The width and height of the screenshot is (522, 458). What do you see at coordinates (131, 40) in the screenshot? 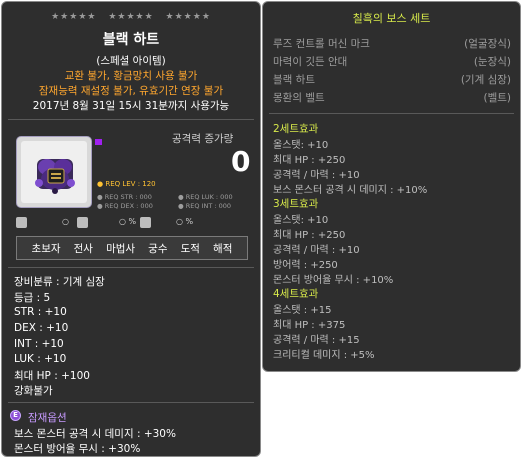
I see `item-name: 블랙 하트` at bounding box center [131, 40].